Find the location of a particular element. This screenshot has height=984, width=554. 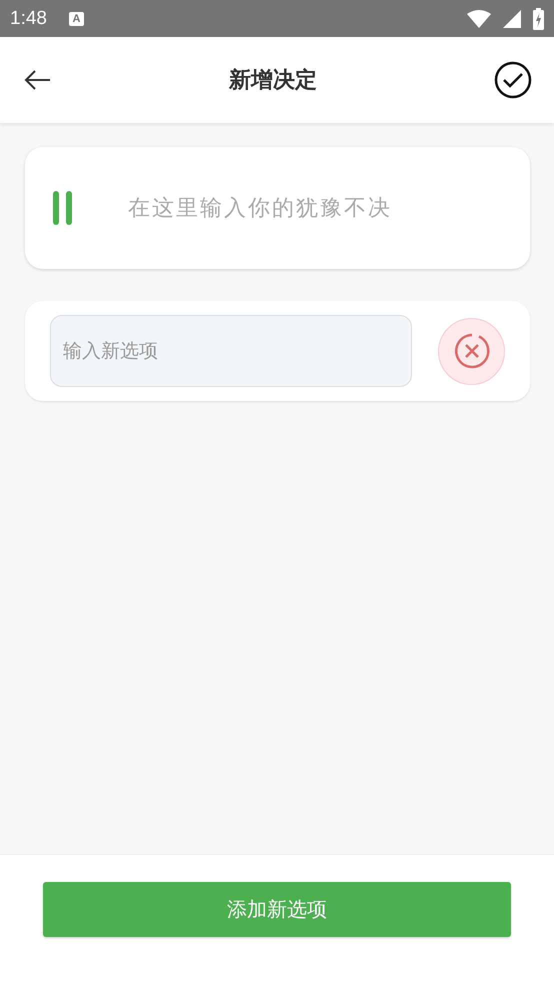

check-circle-icon is located at coordinates (513, 80).